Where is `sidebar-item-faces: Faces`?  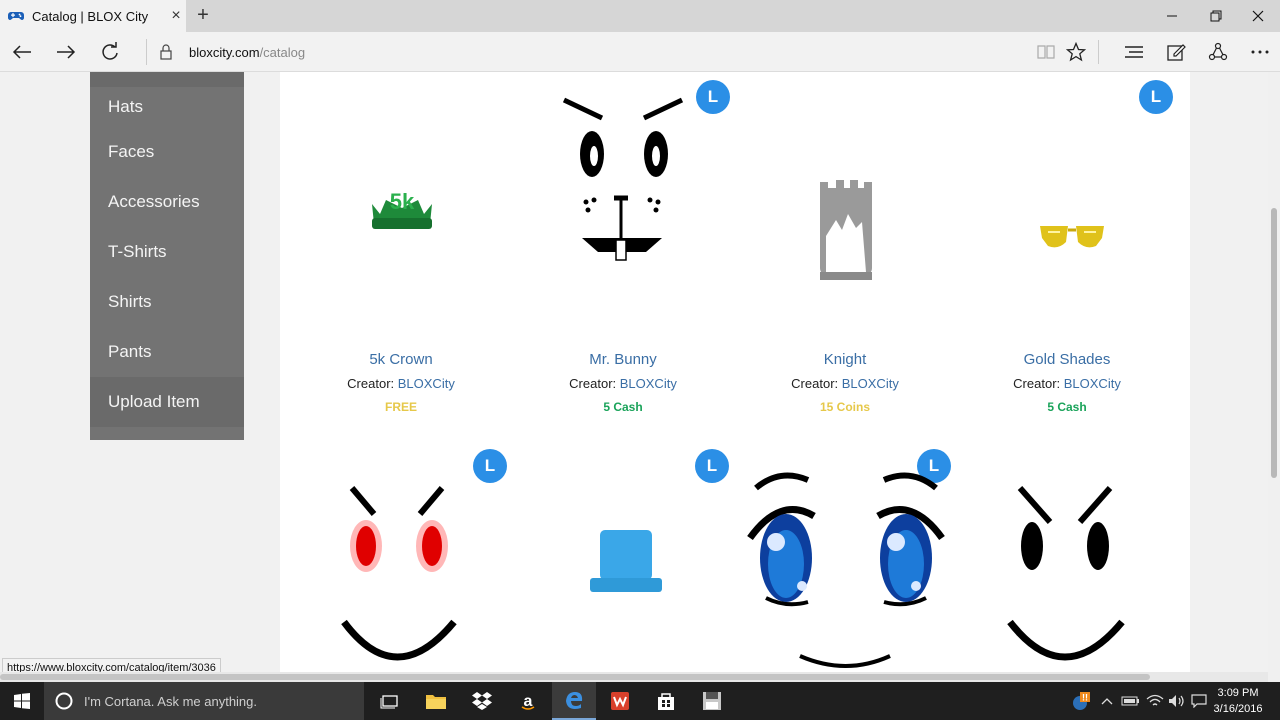 sidebar-item-faces: Faces is located at coordinates (167, 152).